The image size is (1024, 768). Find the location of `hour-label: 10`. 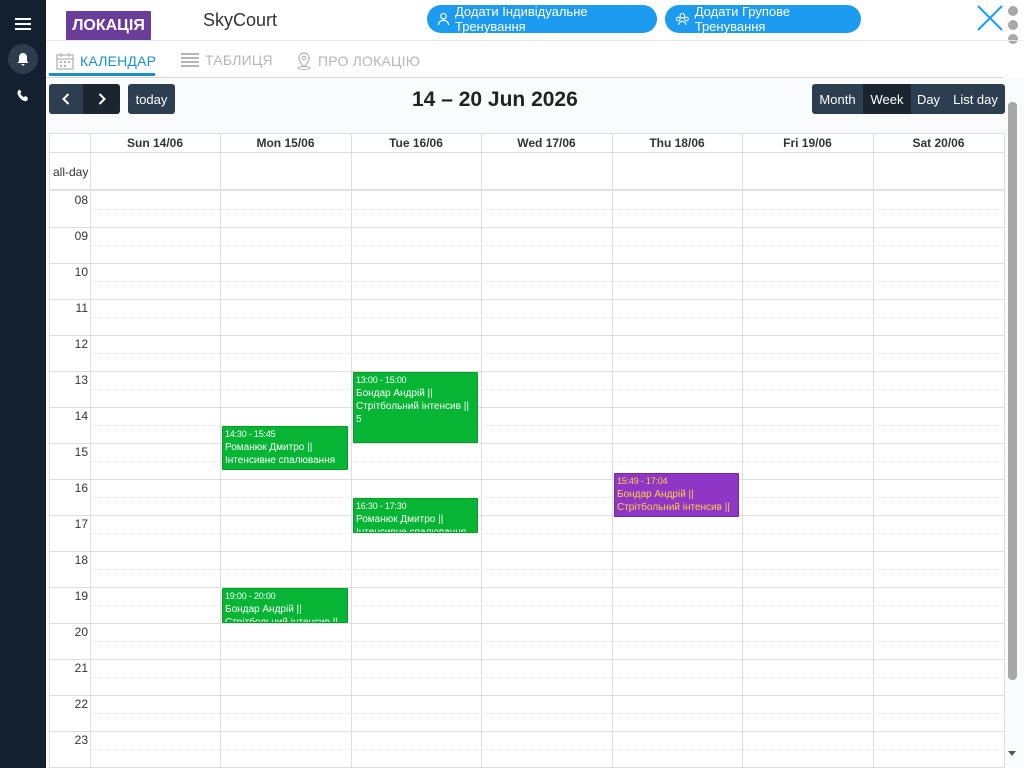

hour-label: 10 is located at coordinates (81, 272).